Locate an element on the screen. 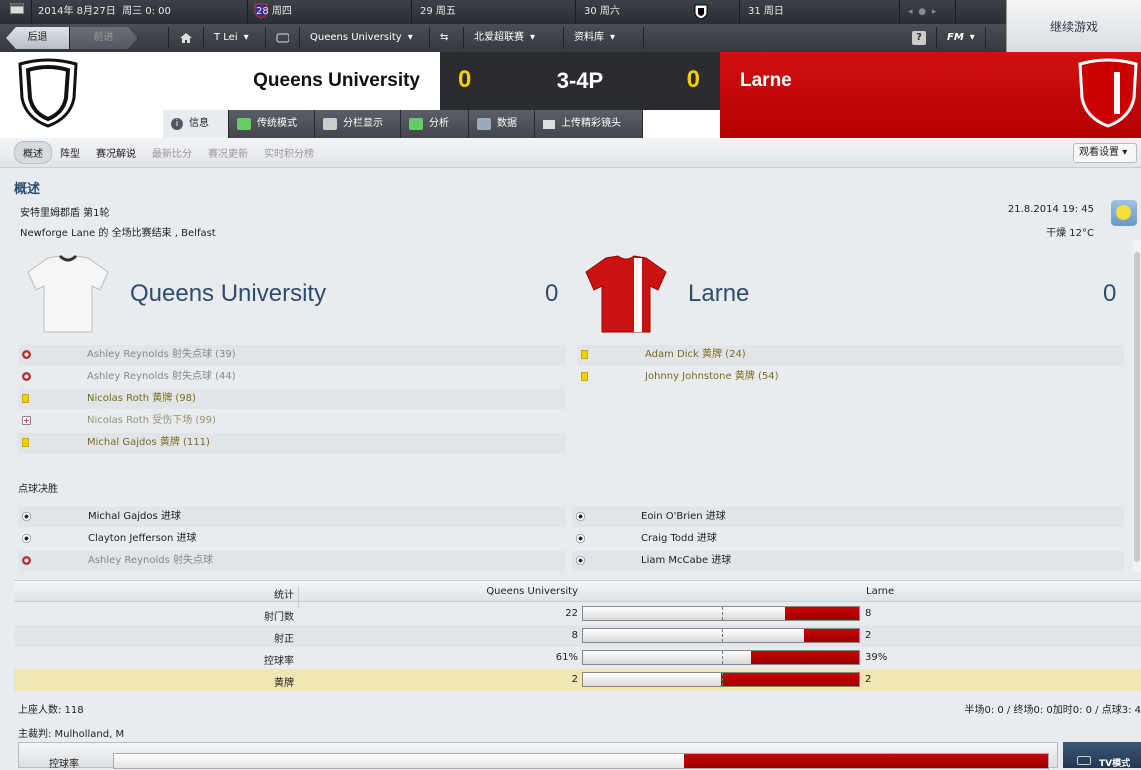 The height and width of the screenshot is (770, 1141). tab-split: 分栏显示 is located at coordinates (358, 124).